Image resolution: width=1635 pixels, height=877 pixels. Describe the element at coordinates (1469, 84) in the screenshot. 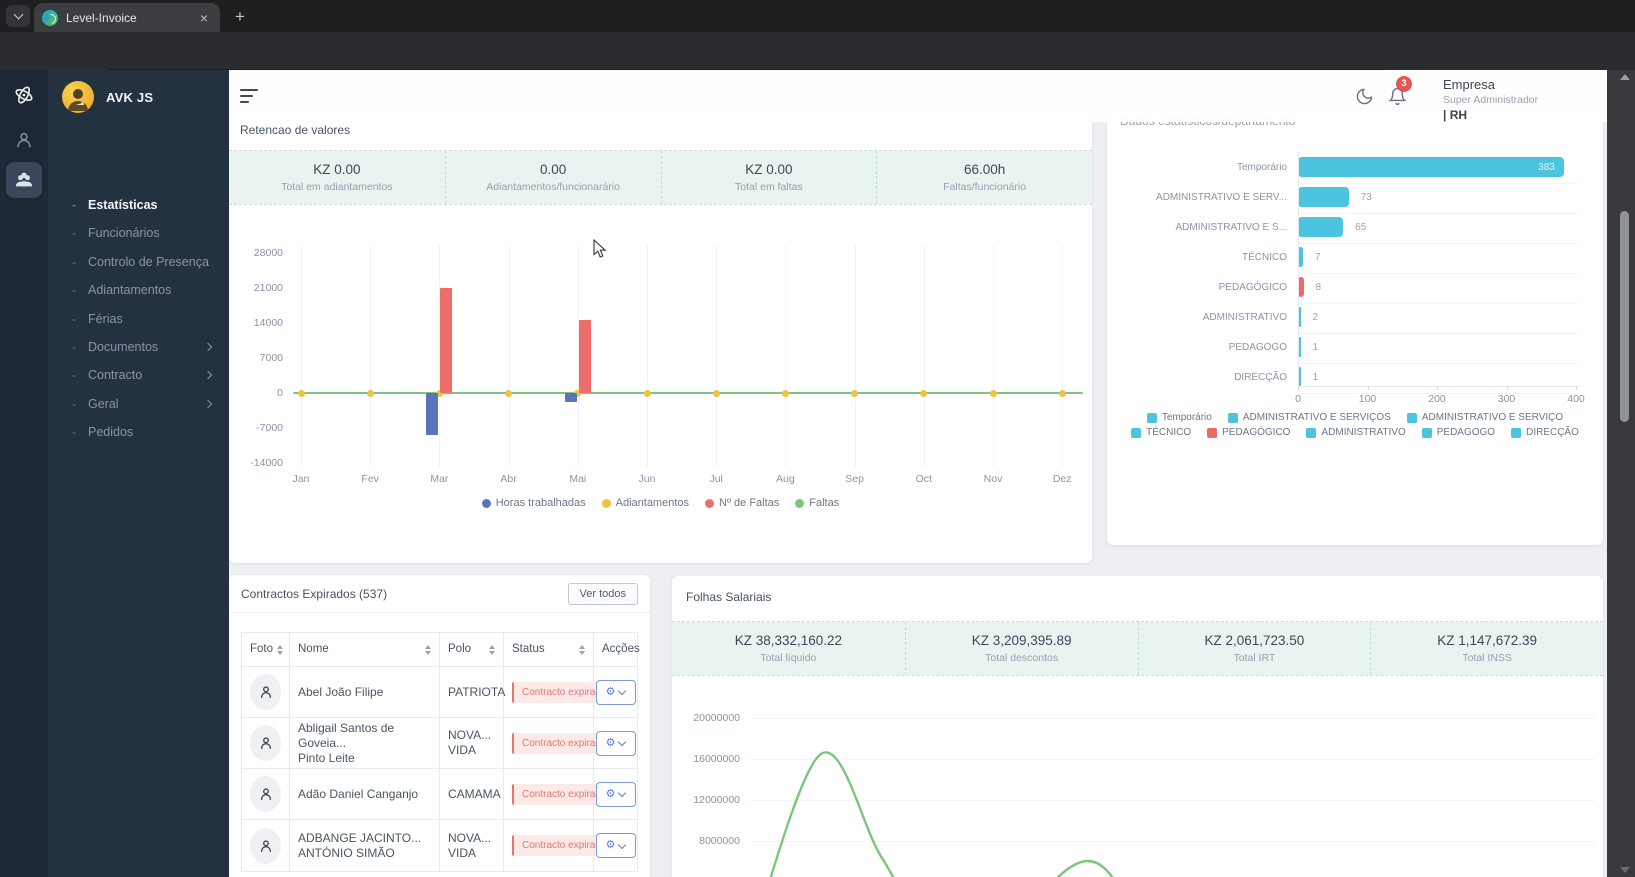

I see `company-name: Empresa` at that location.